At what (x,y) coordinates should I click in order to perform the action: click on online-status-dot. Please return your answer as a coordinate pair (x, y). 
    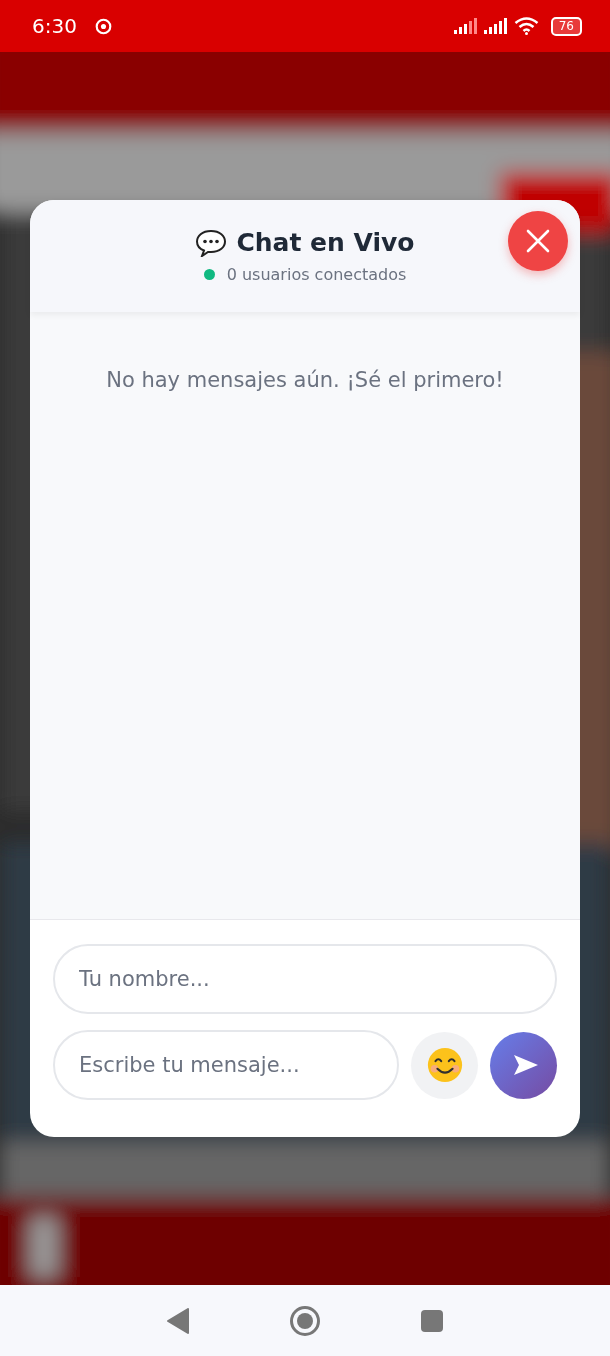
    Looking at the image, I should click on (209, 274).